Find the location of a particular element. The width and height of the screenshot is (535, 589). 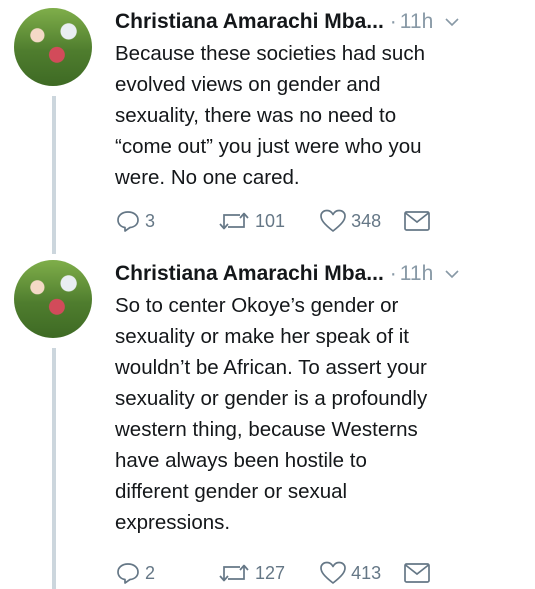

tweet-actions: 2 127 413 is located at coordinates (273, 573).